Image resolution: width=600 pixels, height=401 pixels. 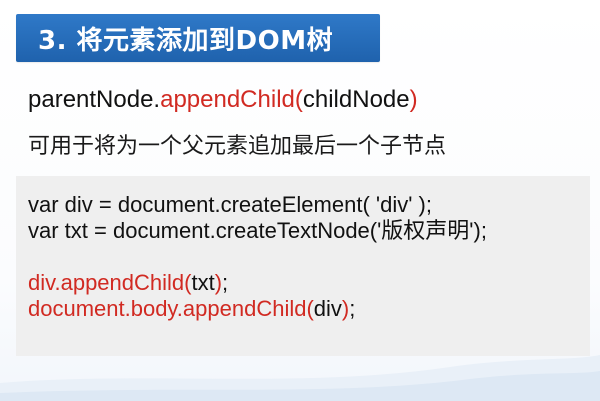 I want to click on syntax-signature: parentNode.appendChild(childNode), so click(x=223, y=100).